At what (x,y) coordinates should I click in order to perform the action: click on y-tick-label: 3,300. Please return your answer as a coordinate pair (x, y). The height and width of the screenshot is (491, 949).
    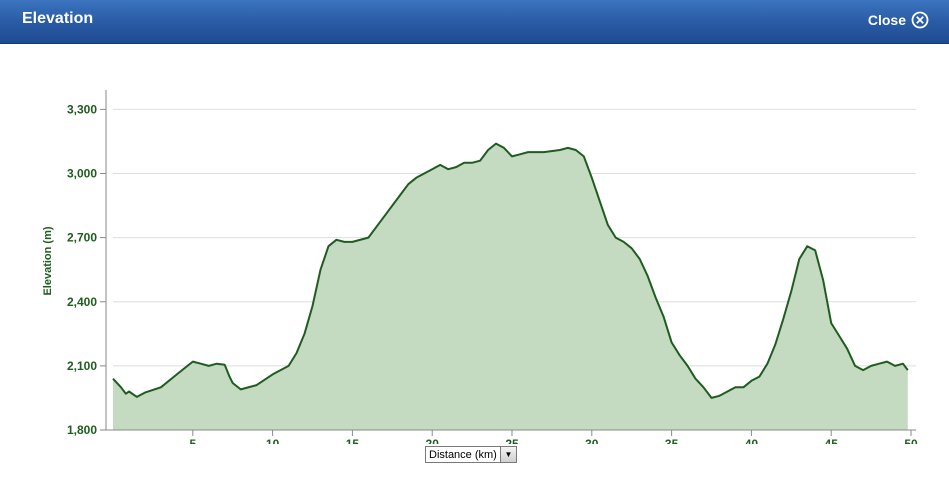
    Looking at the image, I should click on (82, 109).